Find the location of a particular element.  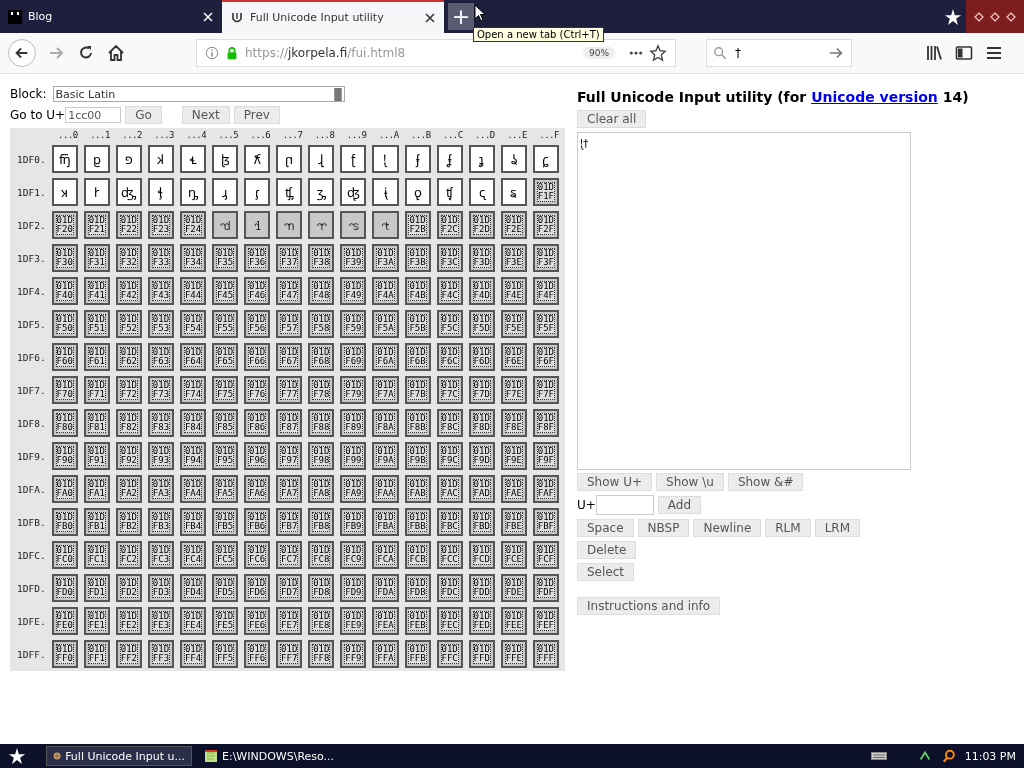

character-cell: 01DFC8 is located at coordinates (321, 555).